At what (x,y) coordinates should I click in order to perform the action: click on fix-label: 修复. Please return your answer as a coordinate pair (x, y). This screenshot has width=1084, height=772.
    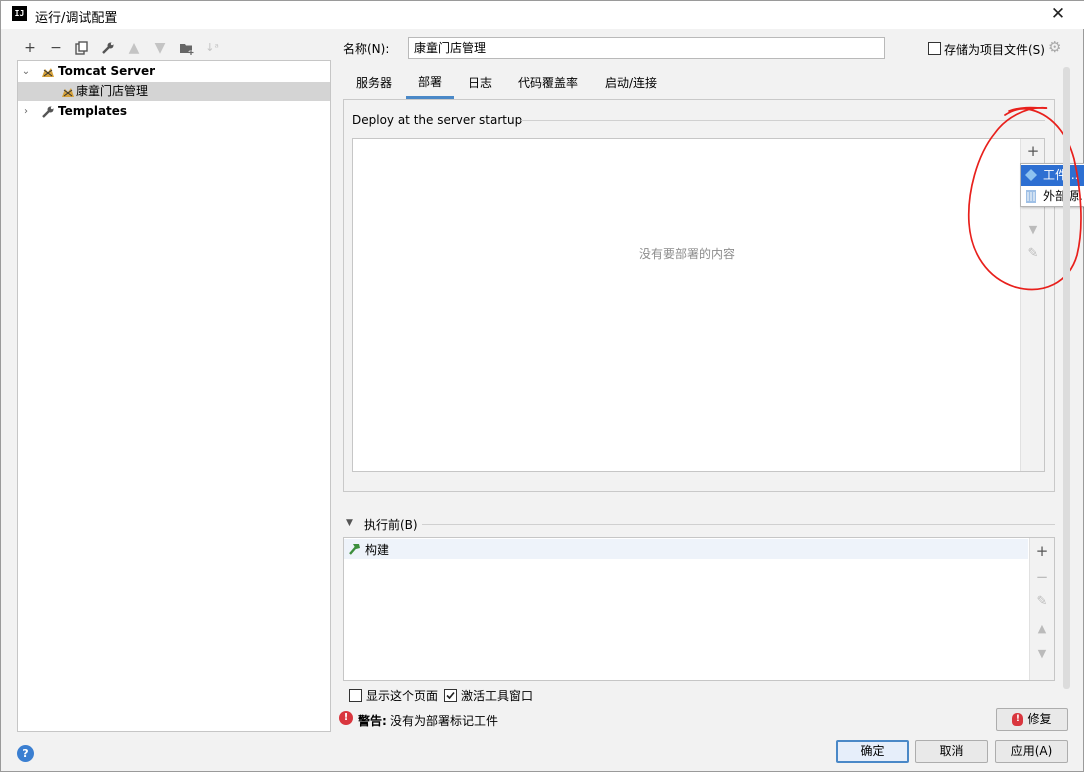
    Looking at the image, I should click on (1039, 719).